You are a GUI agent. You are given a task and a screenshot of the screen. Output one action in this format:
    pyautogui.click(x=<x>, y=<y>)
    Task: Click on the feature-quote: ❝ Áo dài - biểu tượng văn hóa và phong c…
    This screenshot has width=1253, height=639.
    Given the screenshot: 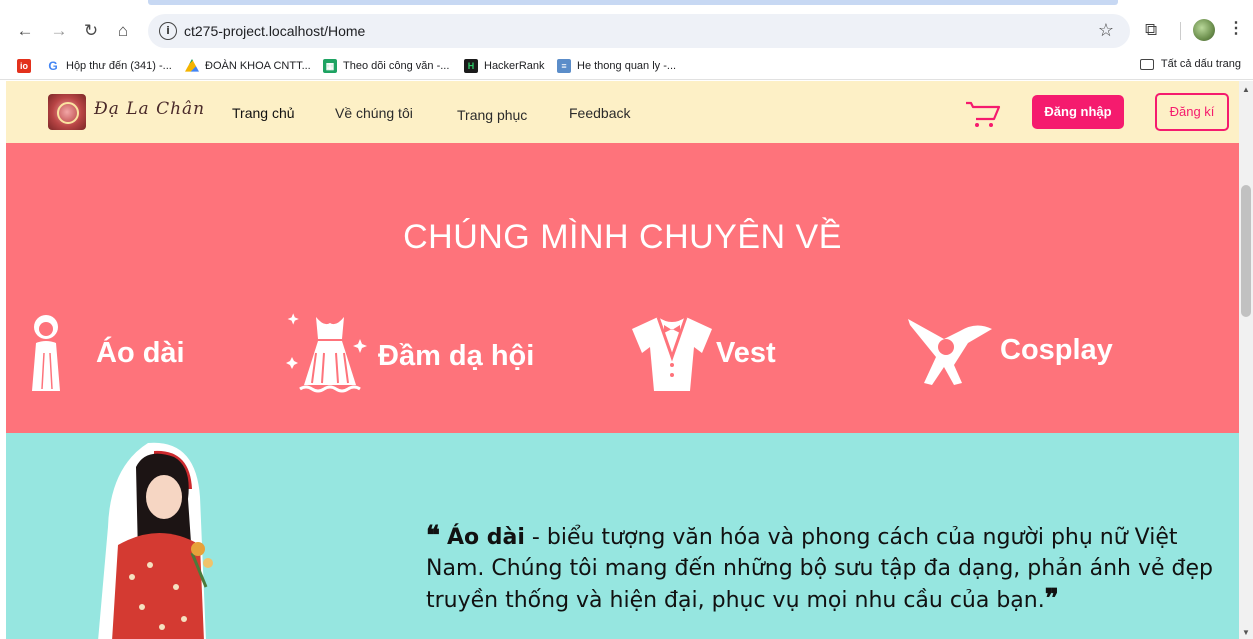 What is the action you would take?
    pyautogui.click(x=831, y=568)
    